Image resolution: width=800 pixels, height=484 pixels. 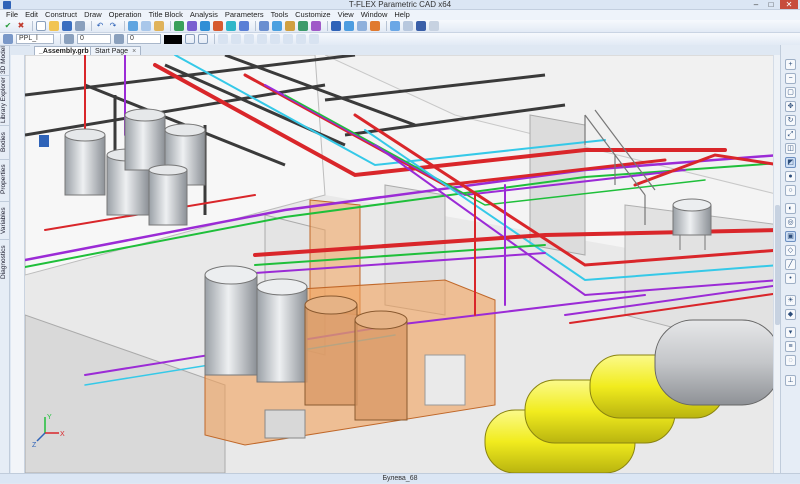 I want to click on menu-construct: Construct, so click(x=61, y=15).